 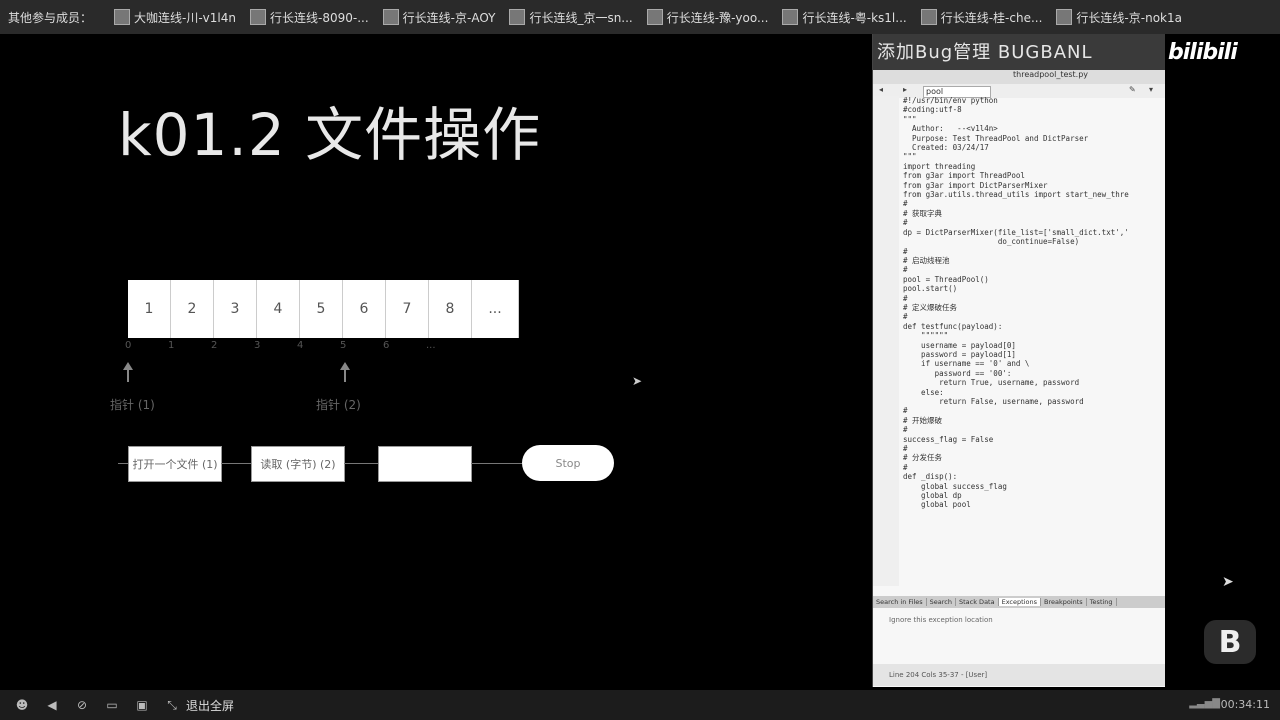 I want to click on chevron-down-icon: ▾, so click(x=1151, y=89).